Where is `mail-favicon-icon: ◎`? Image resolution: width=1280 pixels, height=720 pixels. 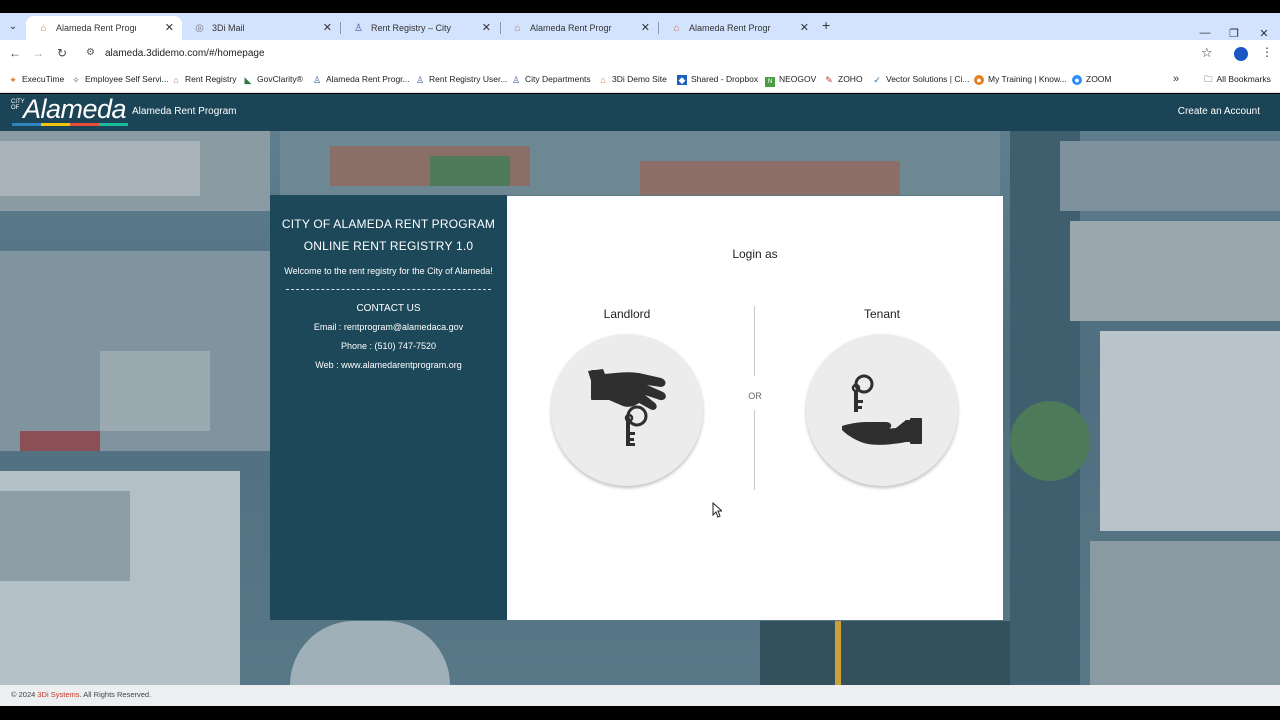 mail-favicon-icon: ◎ is located at coordinates (199, 28).